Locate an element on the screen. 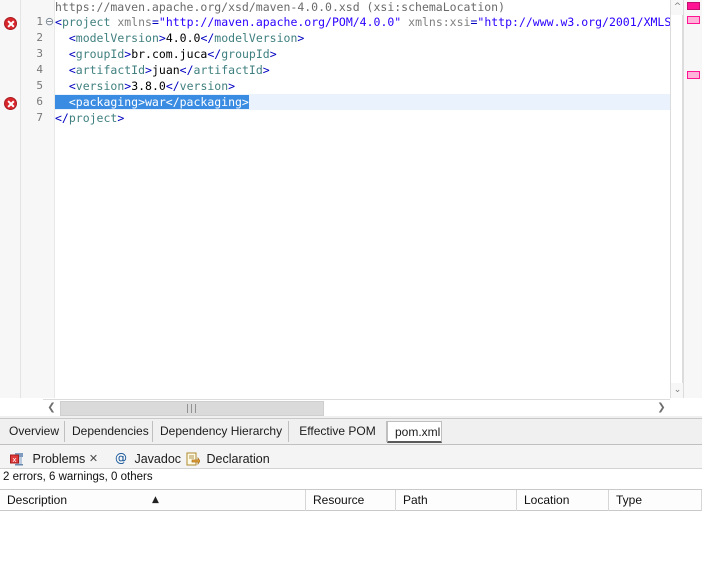 The image size is (702, 578). chevron-left-icon: ❮ is located at coordinates (51, 408).